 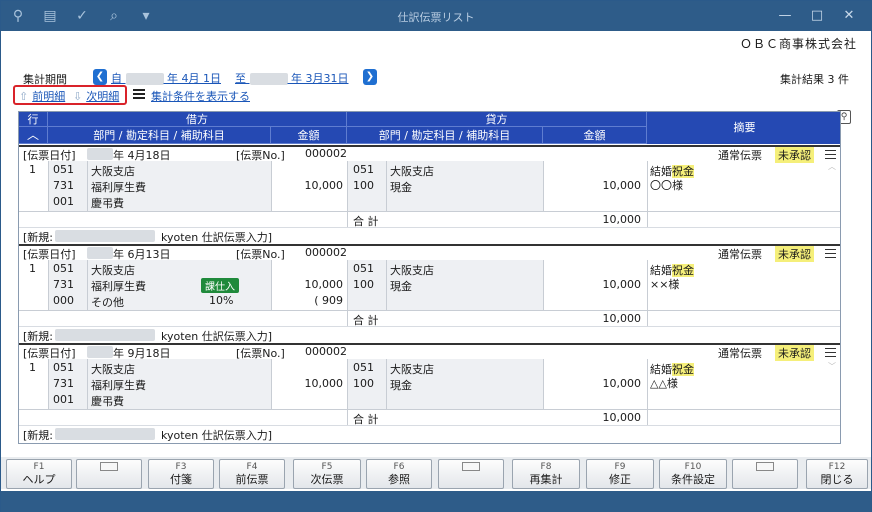 I want to click on debit-sub-code: 000, so click(x=63, y=300).